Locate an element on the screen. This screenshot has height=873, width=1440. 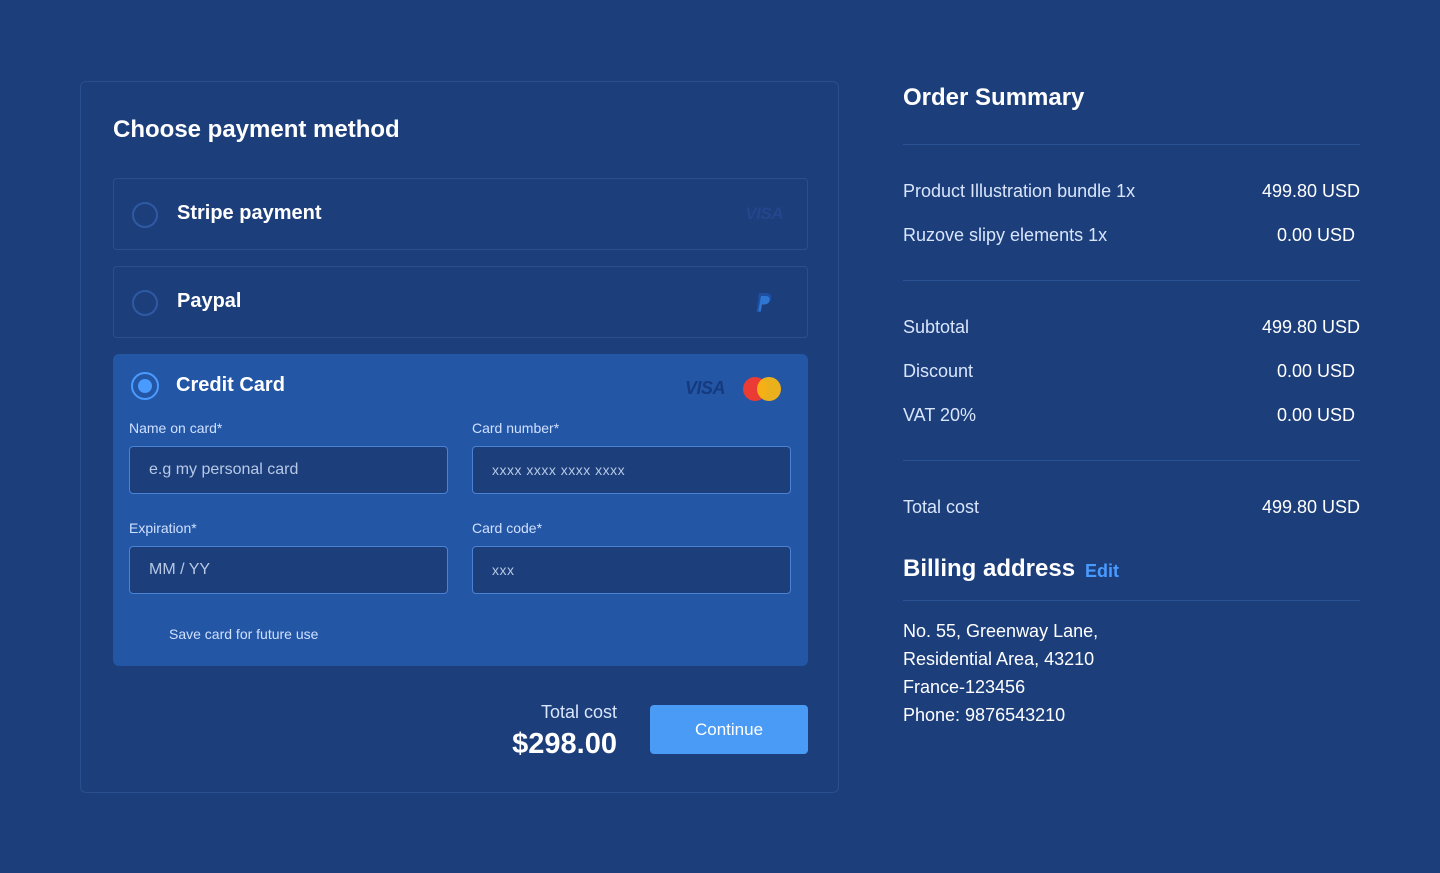
mastercard-logo-icon is located at coordinates (763, 389).